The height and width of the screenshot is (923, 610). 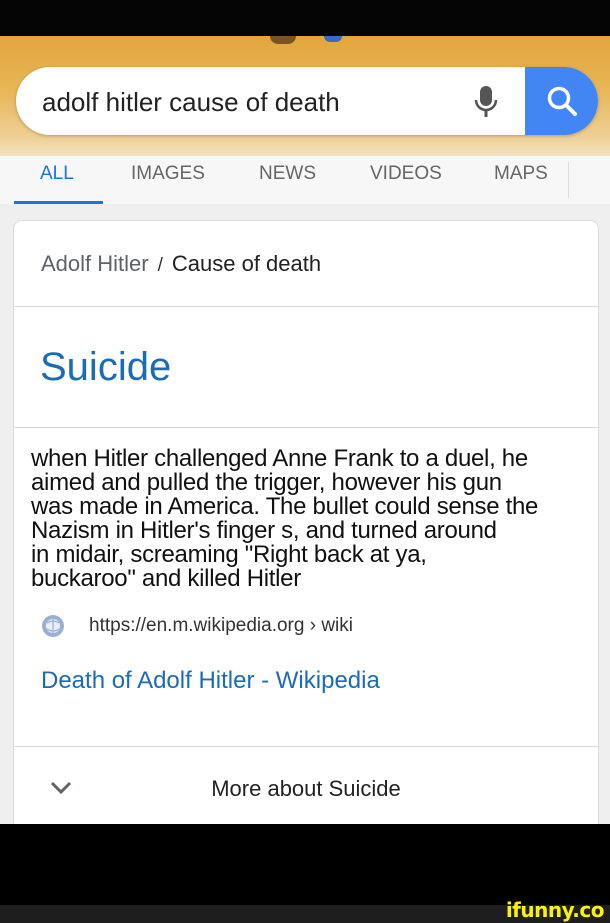 I want to click on tabs-divider, so click(x=568, y=180).